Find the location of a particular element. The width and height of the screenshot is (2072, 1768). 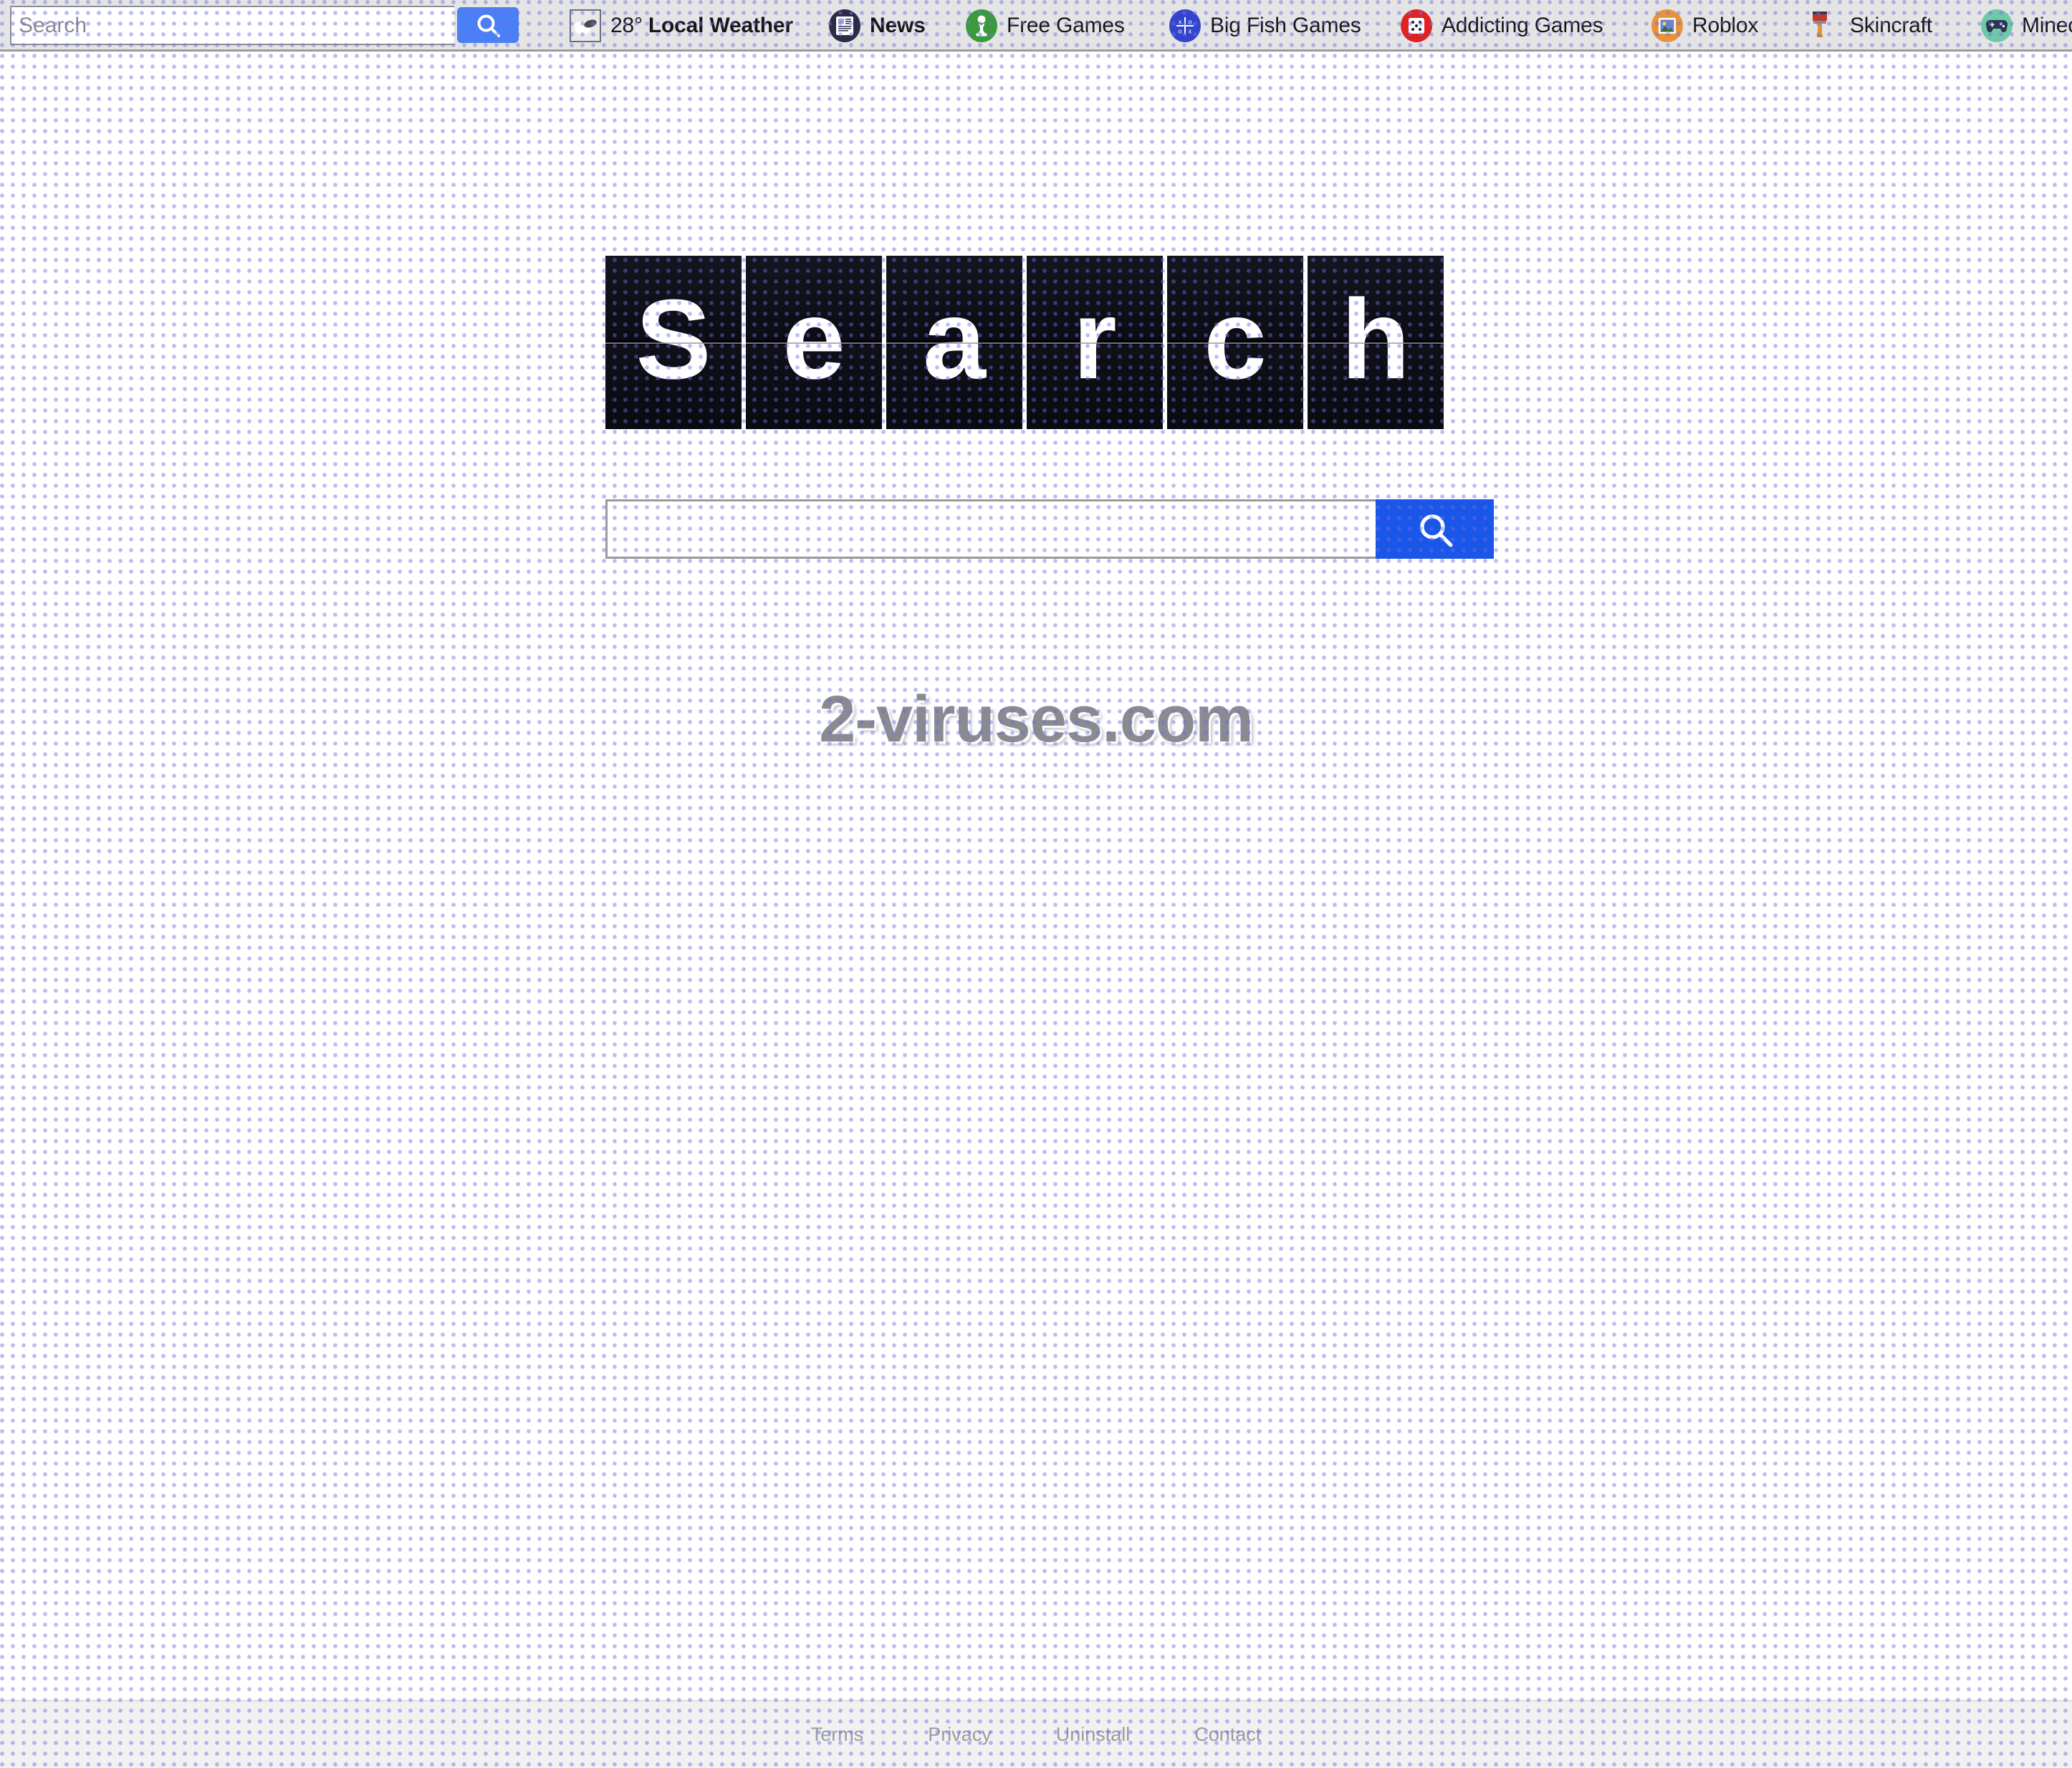

search-logo: S e a r c h is located at coordinates (1024, 342).